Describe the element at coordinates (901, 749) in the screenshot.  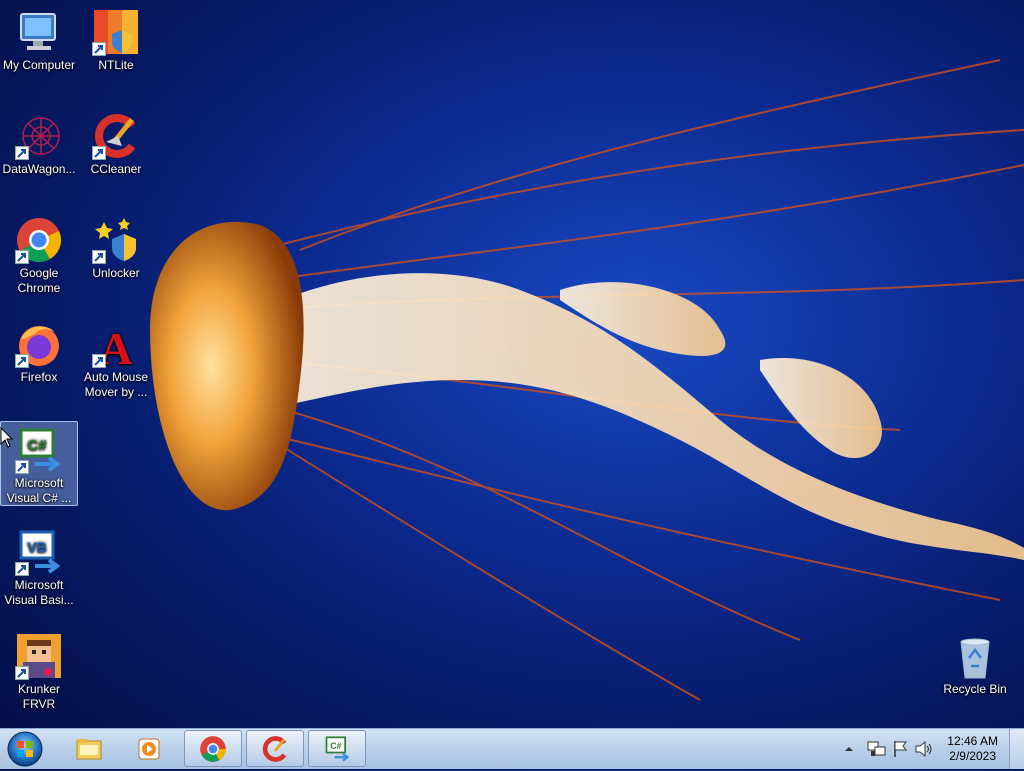
I see `action-center-flag-icon` at that location.